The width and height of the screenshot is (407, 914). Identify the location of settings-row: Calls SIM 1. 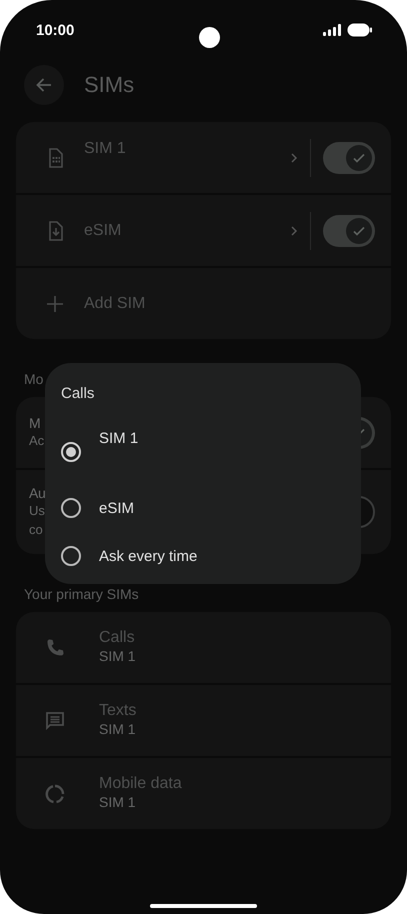
(203, 647).